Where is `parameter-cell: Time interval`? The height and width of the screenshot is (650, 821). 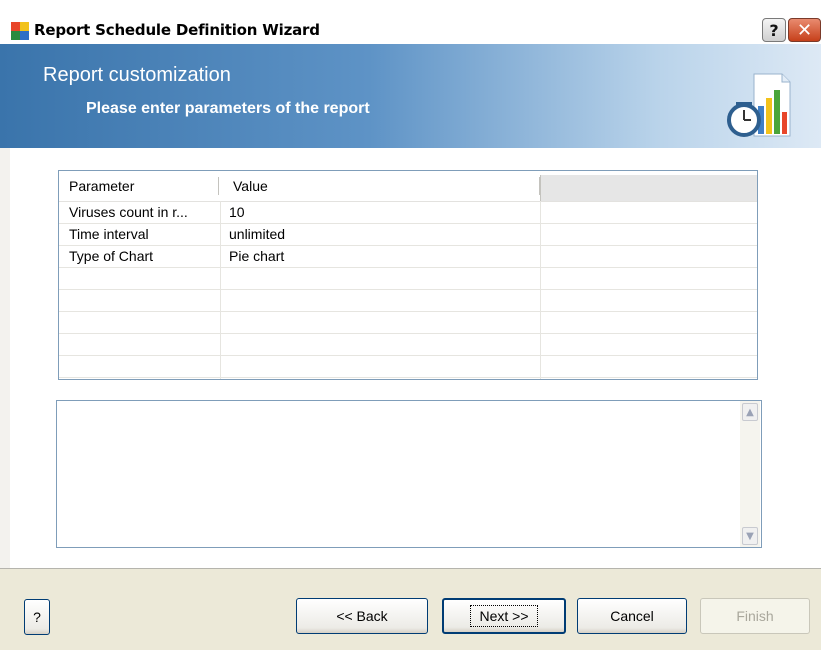
parameter-cell: Time interval is located at coordinates (109, 234).